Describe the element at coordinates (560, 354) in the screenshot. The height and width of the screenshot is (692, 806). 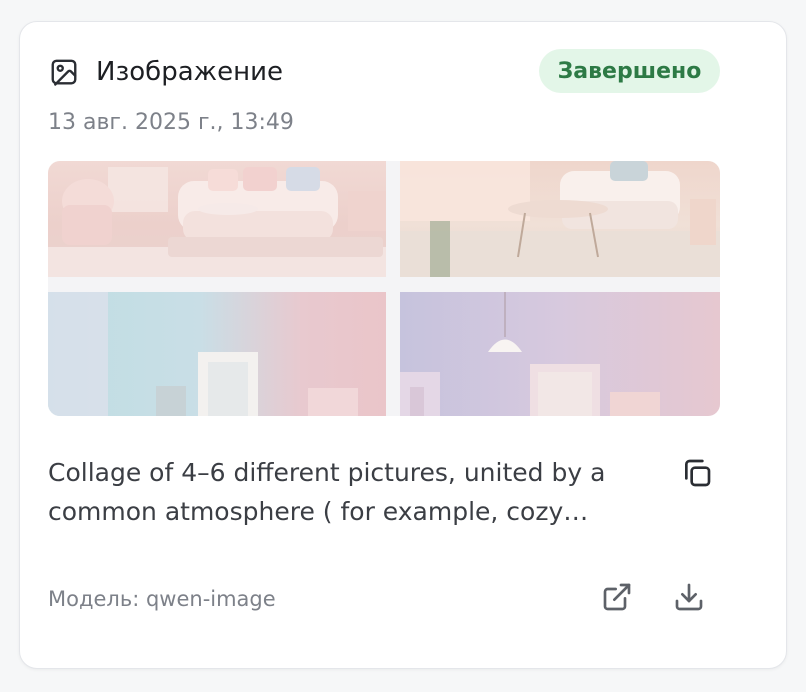
I see `collage-tile-lamp-room` at that location.